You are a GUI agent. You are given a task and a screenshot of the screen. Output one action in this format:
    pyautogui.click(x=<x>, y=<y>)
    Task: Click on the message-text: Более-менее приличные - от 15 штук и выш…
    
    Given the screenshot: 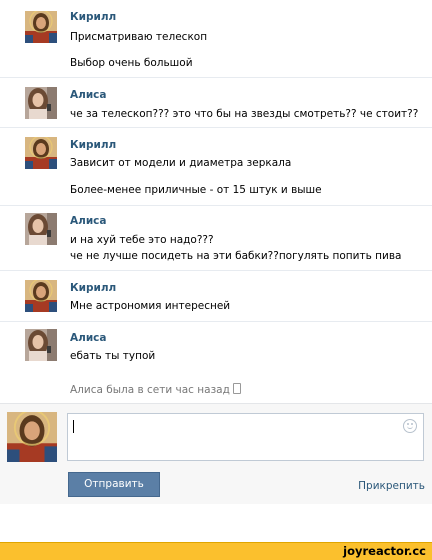 What is the action you would take?
    pyautogui.click(x=196, y=190)
    